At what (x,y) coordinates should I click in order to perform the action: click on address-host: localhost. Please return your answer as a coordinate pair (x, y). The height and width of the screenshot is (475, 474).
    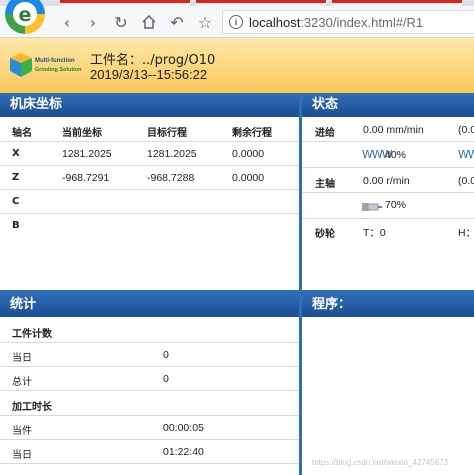
    Looking at the image, I should click on (275, 22).